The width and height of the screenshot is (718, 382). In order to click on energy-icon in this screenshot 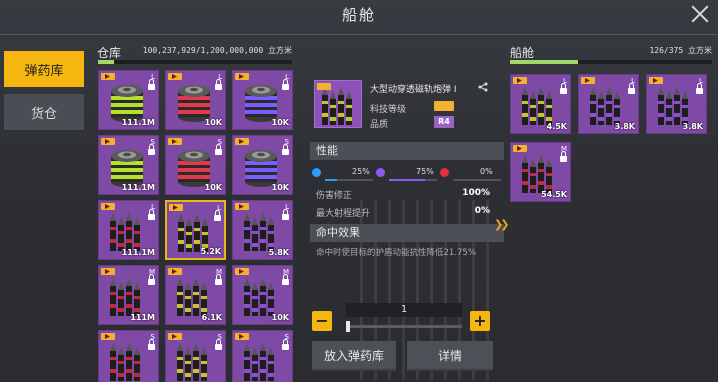, I will do `click(380, 172)`.